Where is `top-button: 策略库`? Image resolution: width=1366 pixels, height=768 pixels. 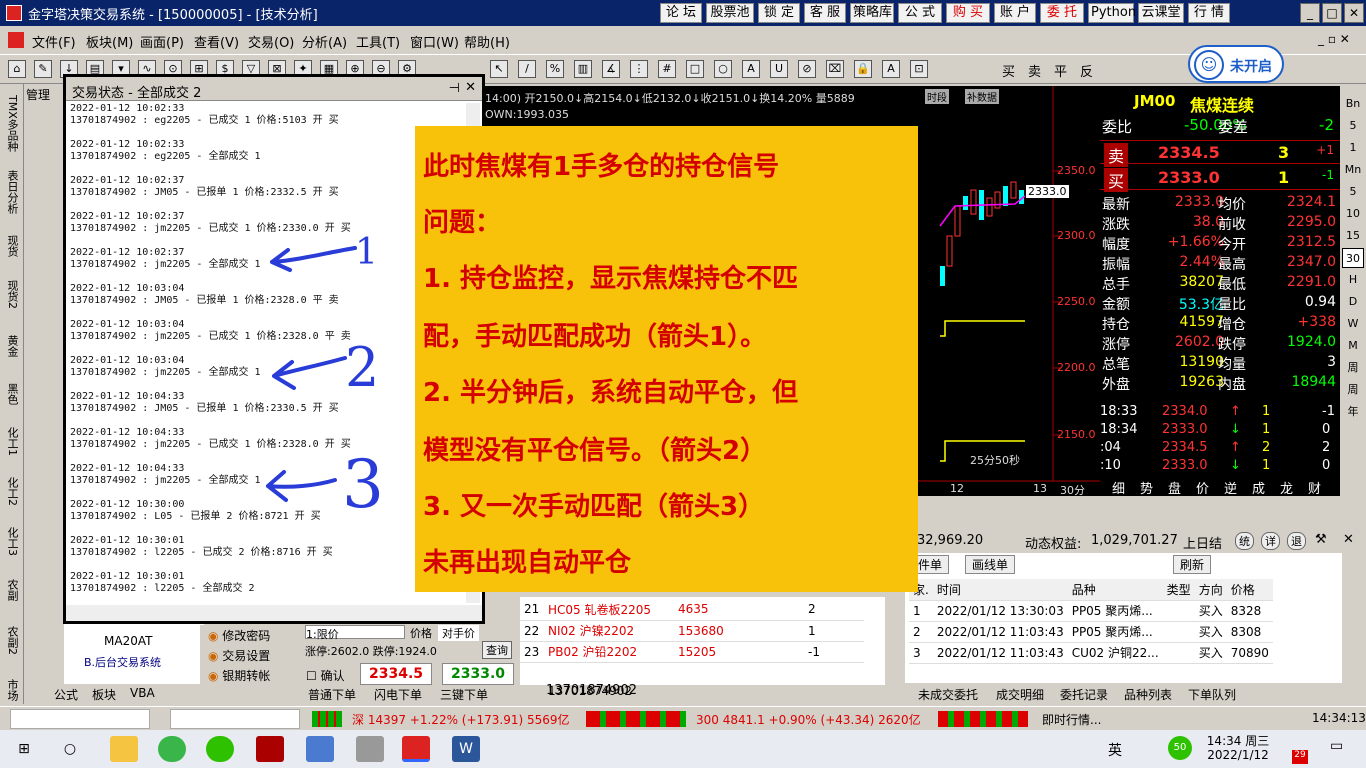 top-button: 策略库 is located at coordinates (872, 13).